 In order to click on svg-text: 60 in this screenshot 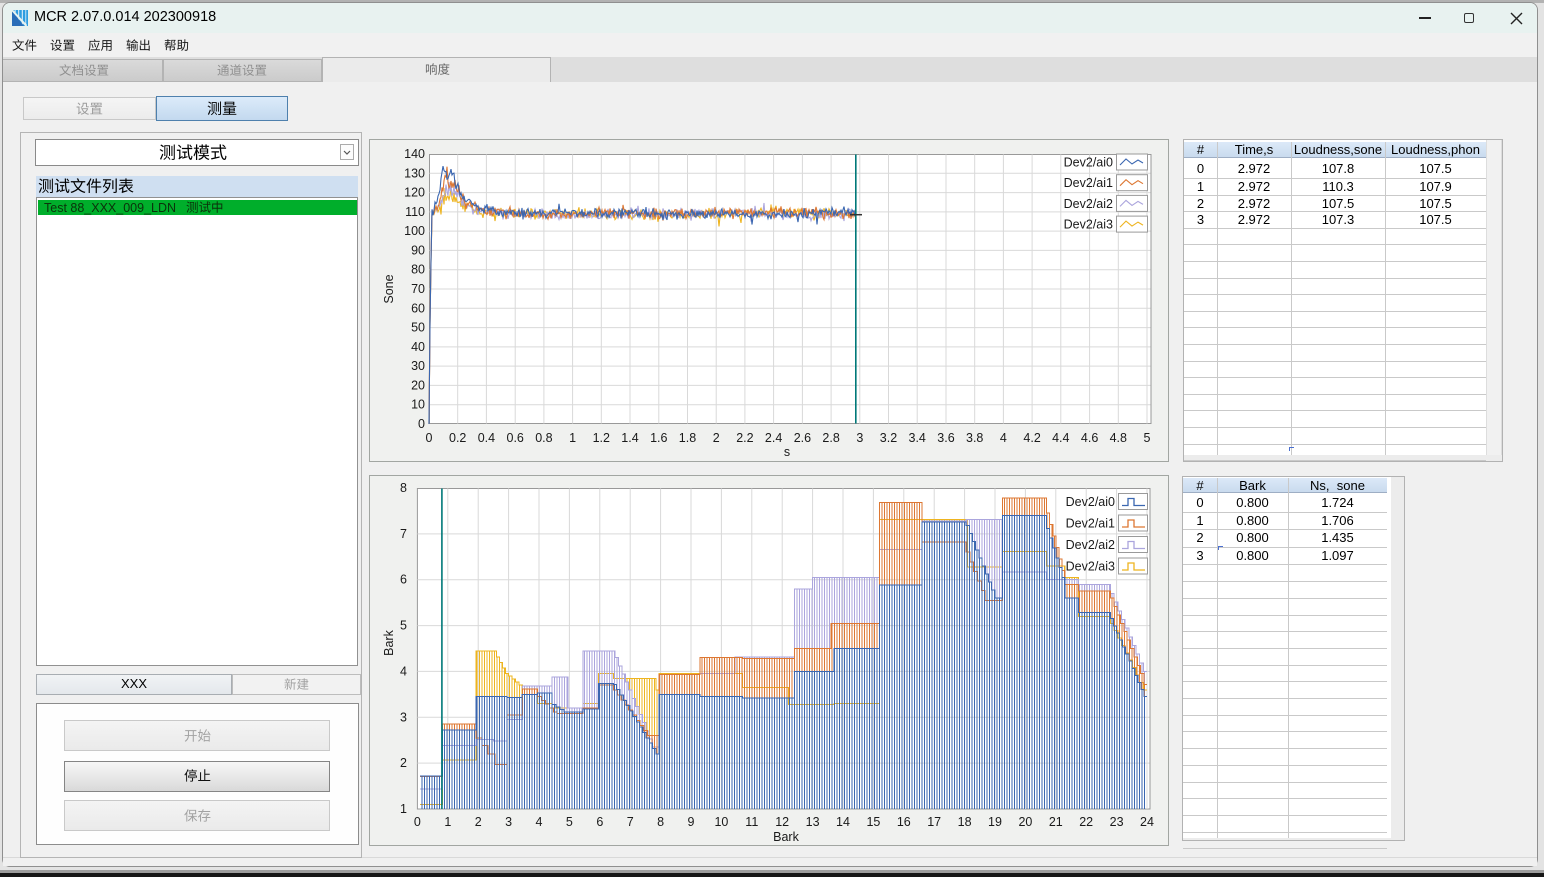, I will do `click(418, 308)`.